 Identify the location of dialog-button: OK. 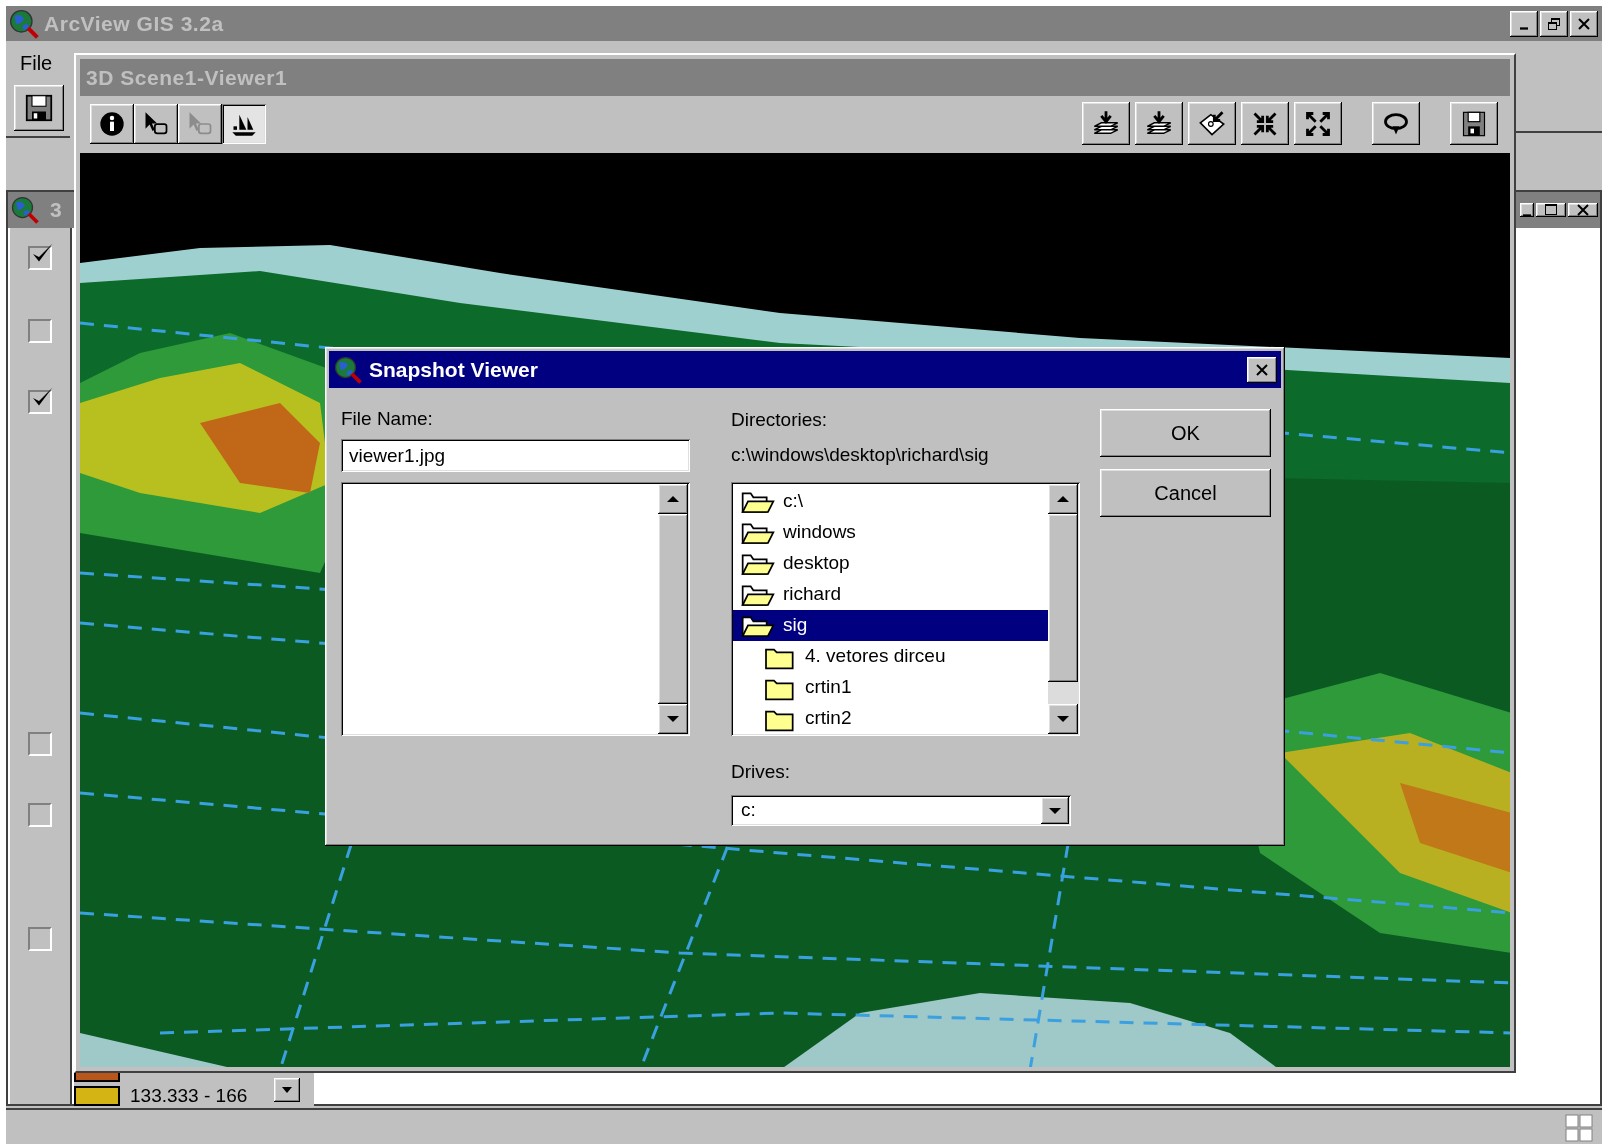
(1185, 433).